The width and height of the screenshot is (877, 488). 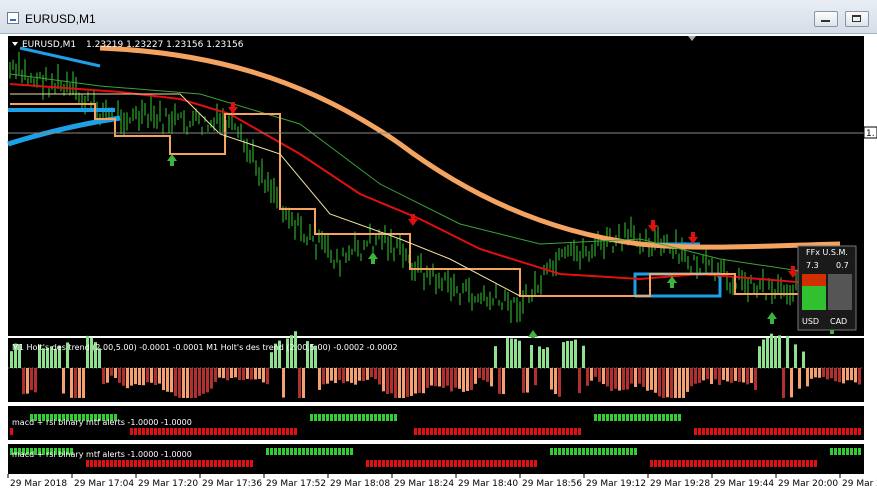 I want to click on minimize-button, so click(x=826, y=19).